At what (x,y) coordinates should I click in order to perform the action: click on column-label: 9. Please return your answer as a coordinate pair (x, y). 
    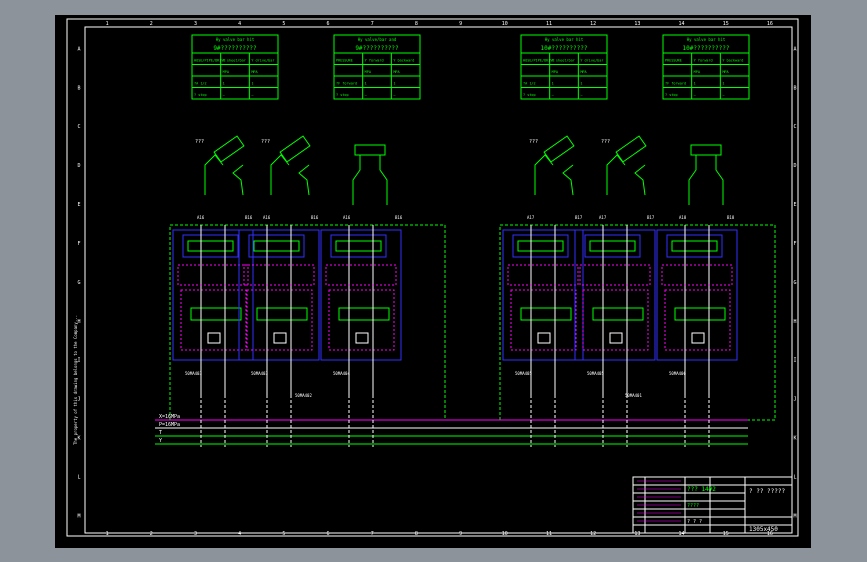
    Looking at the image, I should click on (460, 534).